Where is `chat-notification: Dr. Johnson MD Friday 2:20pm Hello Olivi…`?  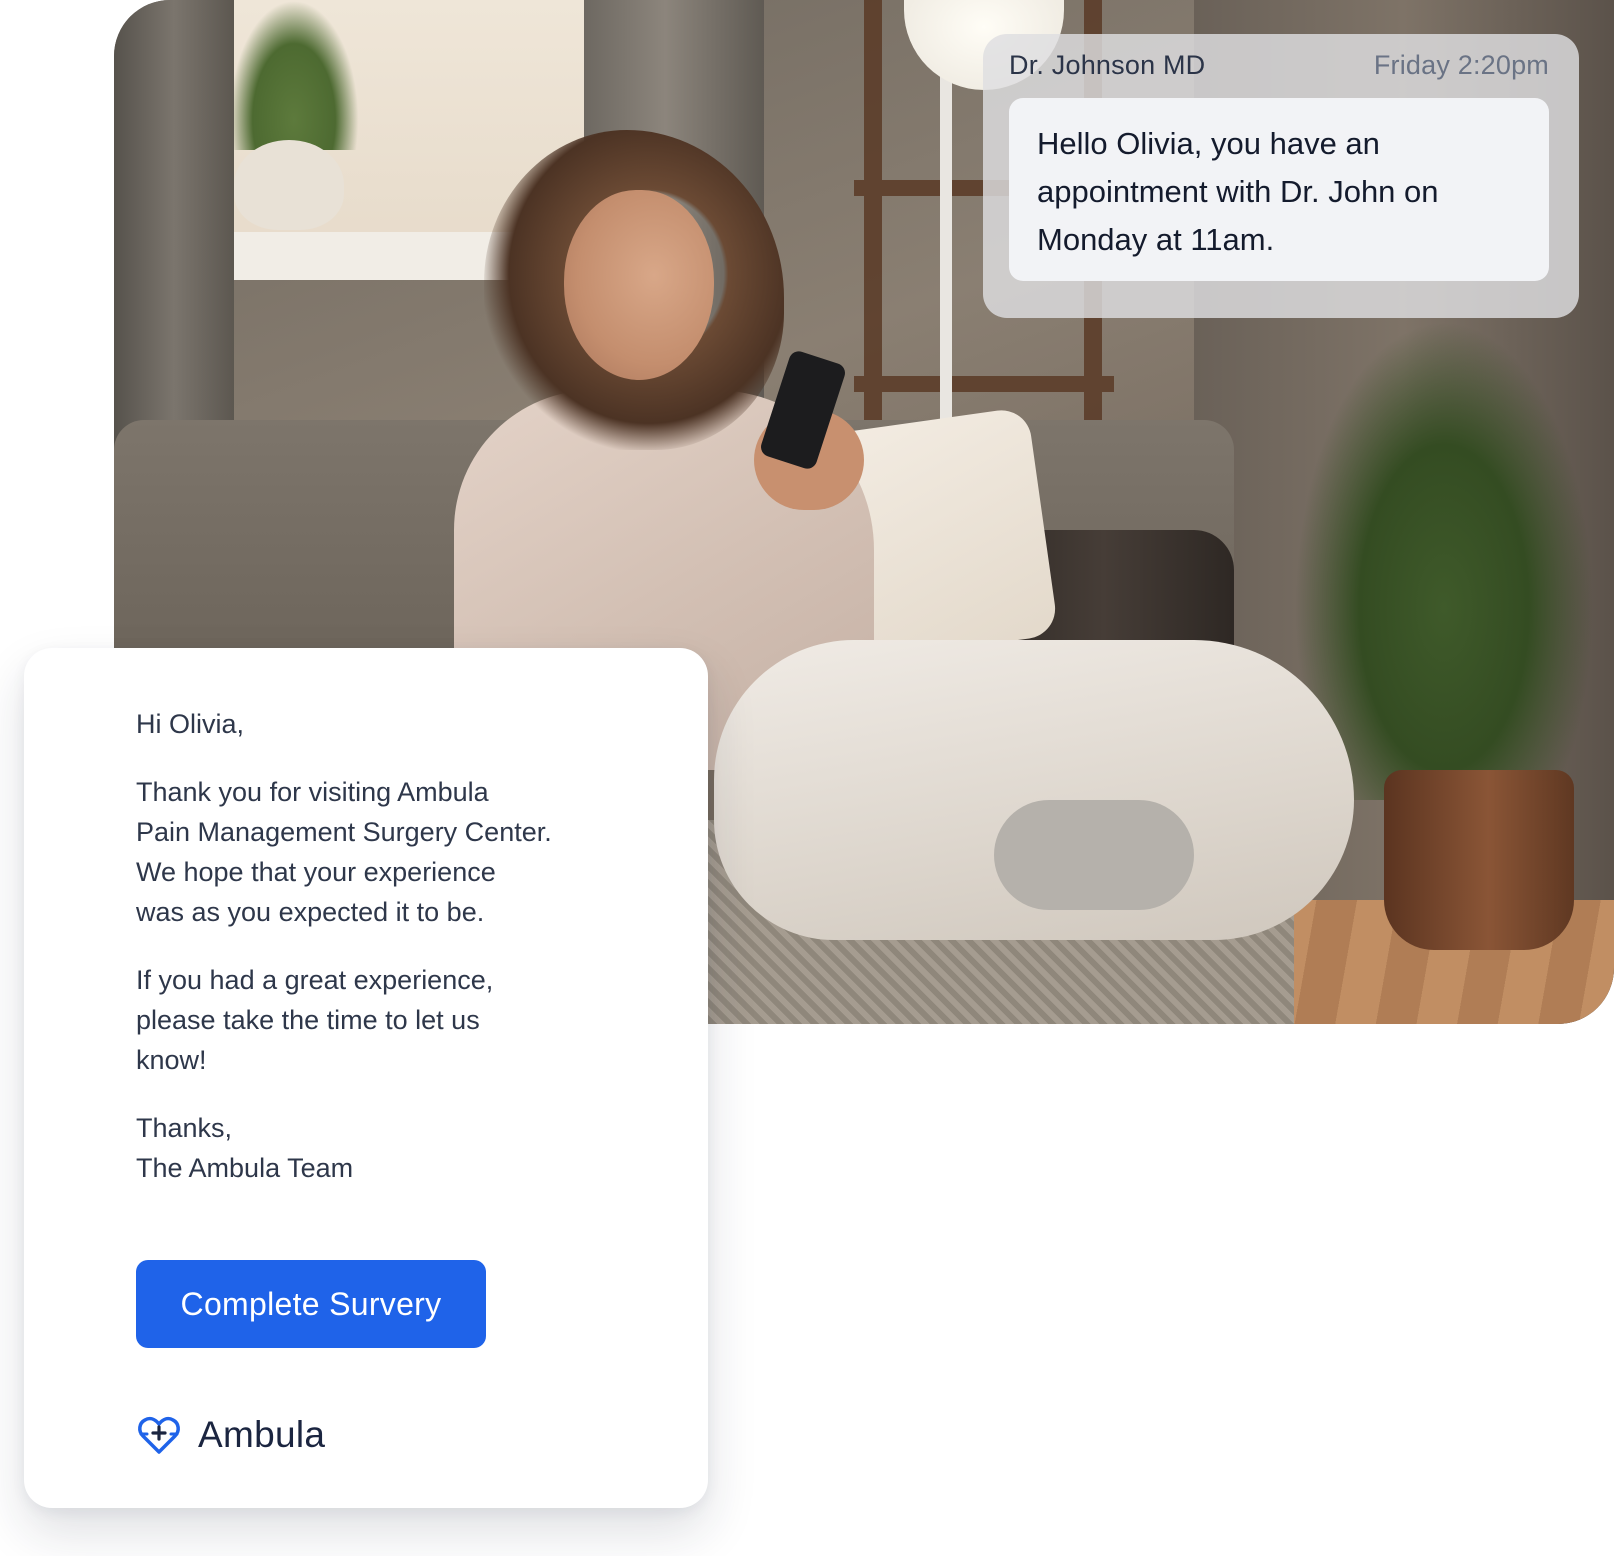
chat-notification: Dr. Johnson MD Friday 2:20pm Hello Olivi… is located at coordinates (1281, 176).